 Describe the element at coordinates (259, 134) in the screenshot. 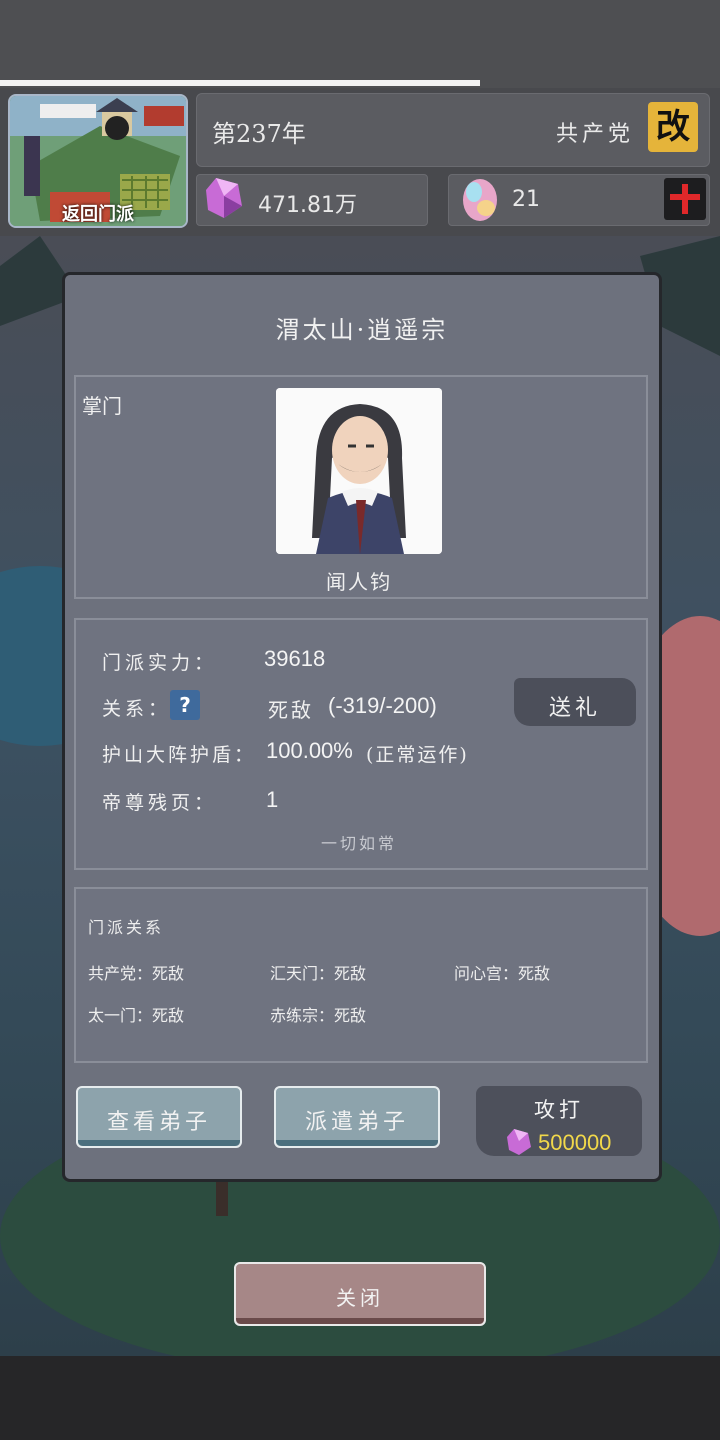

I see `year-label: 第237年` at that location.